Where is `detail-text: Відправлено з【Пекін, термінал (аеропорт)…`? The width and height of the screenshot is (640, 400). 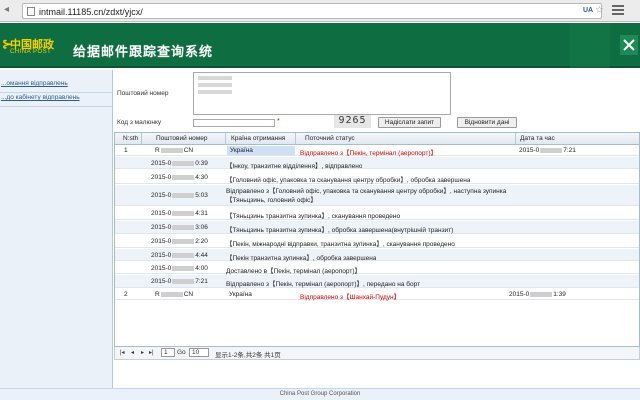
detail-text: Відправлено з【Пекін, термінал (аеропорт)… is located at coordinates (323, 284).